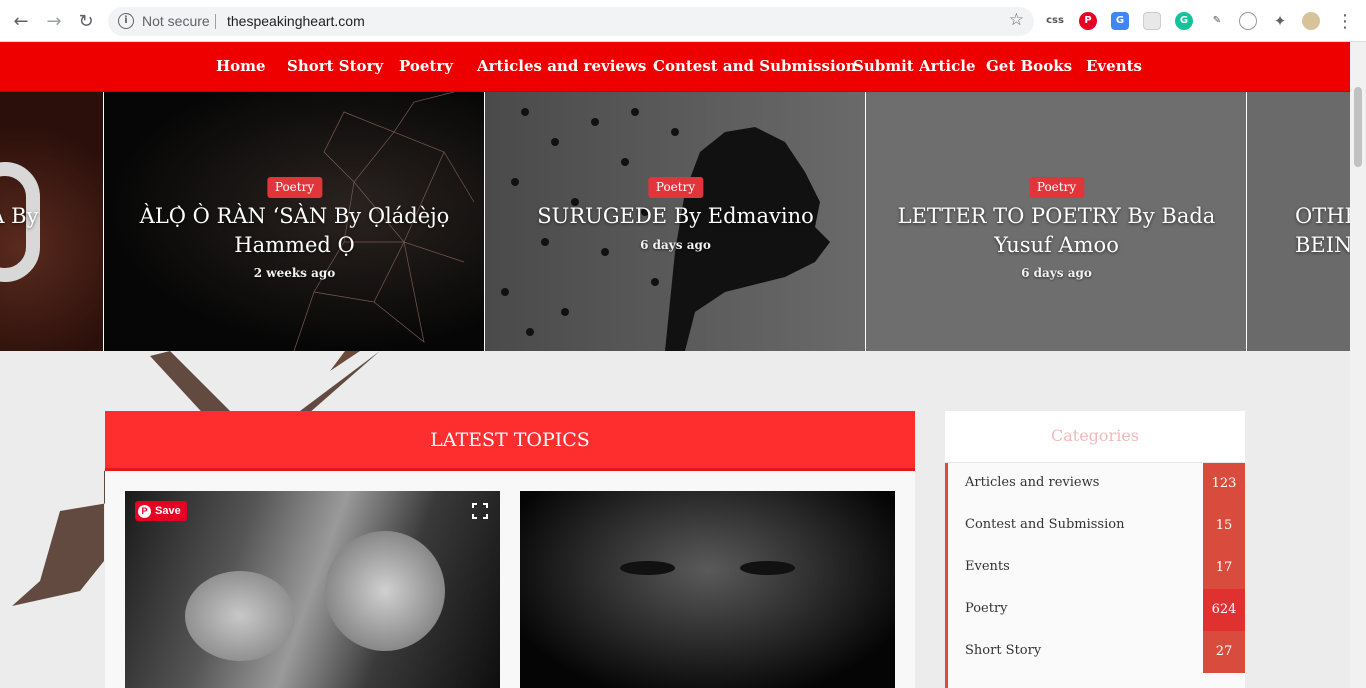  What do you see at coordinates (1095, 680) in the screenshot?
I see `category-item` at bounding box center [1095, 680].